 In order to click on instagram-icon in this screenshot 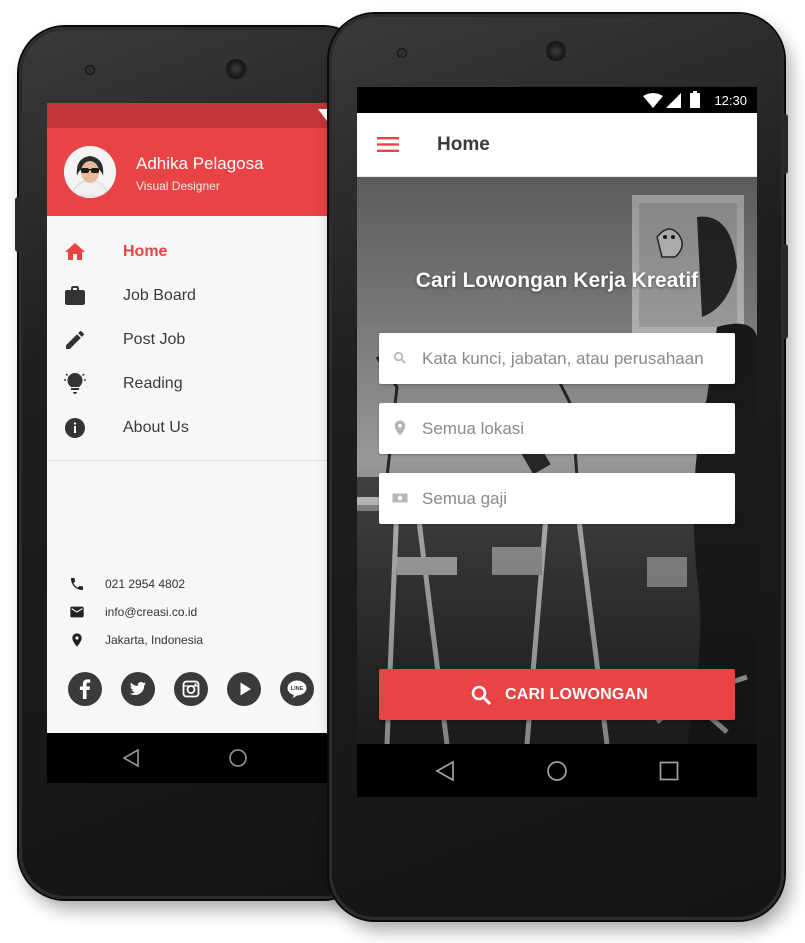, I will do `click(191, 689)`.